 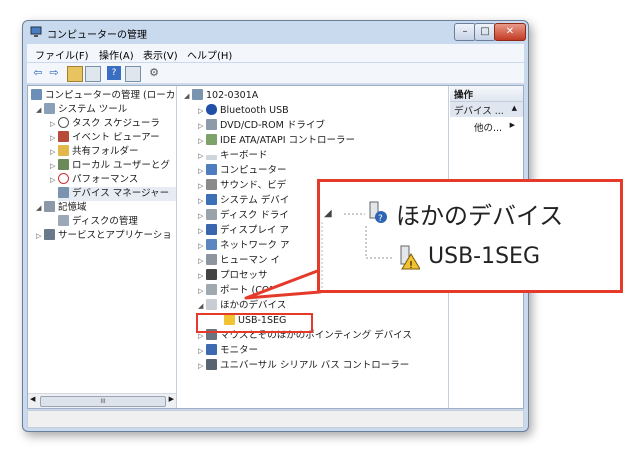 What do you see at coordinates (328, 213) in the screenshot?
I see `expanded-arrow-icon: ◢` at bounding box center [328, 213].